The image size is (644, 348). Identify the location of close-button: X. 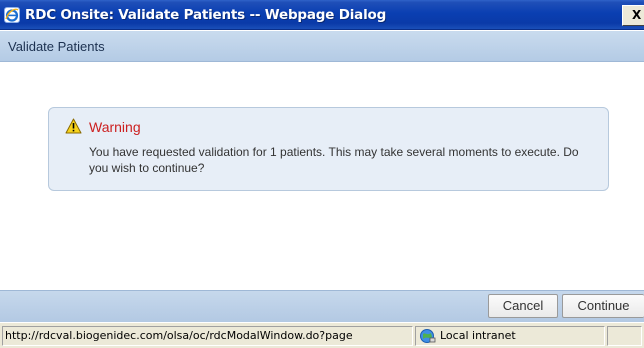
(633, 15).